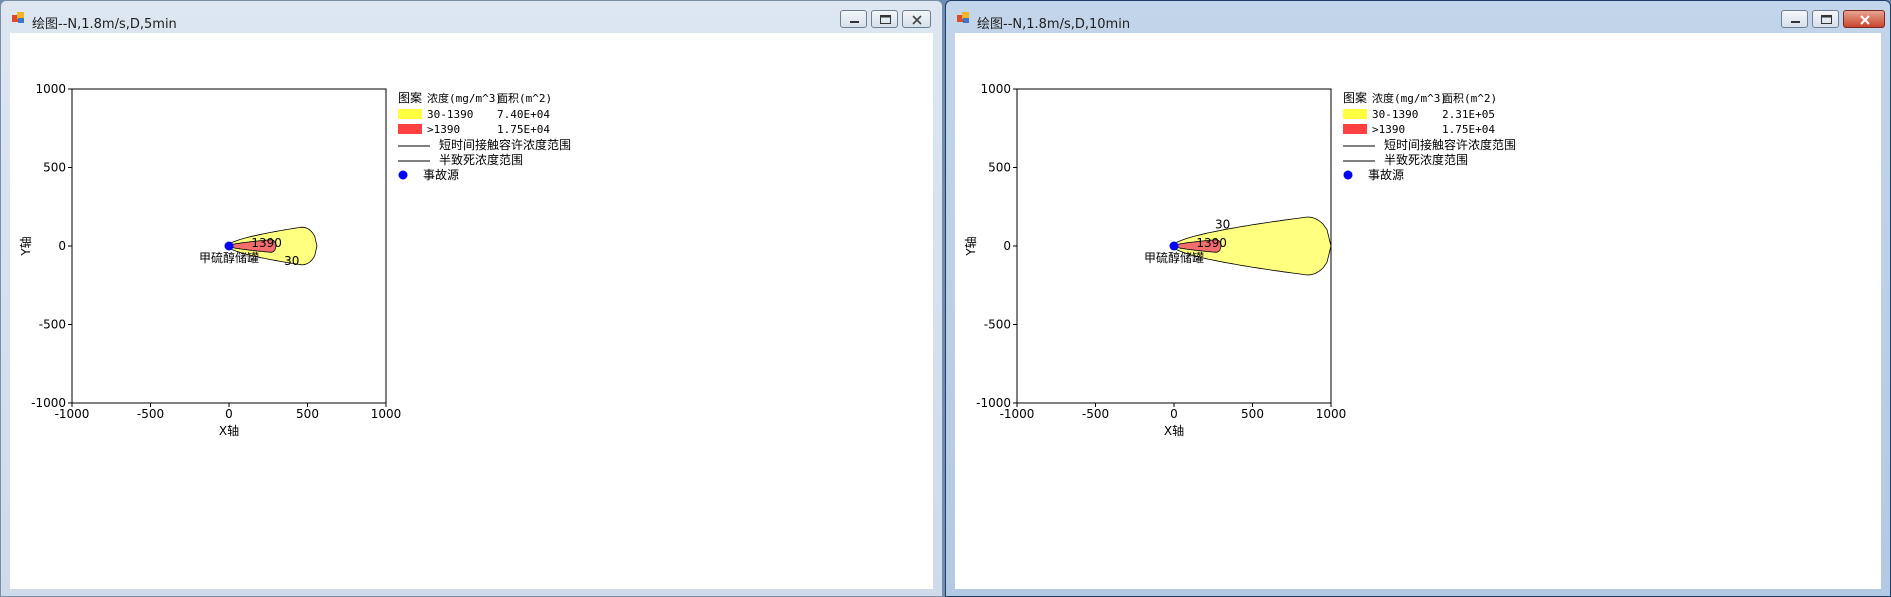 This screenshot has height=597, width=1891. Describe the element at coordinates (104, 24) in the screenshot. I see `window-title: 绘图--N,1.8m/s,D,5min` at that location.